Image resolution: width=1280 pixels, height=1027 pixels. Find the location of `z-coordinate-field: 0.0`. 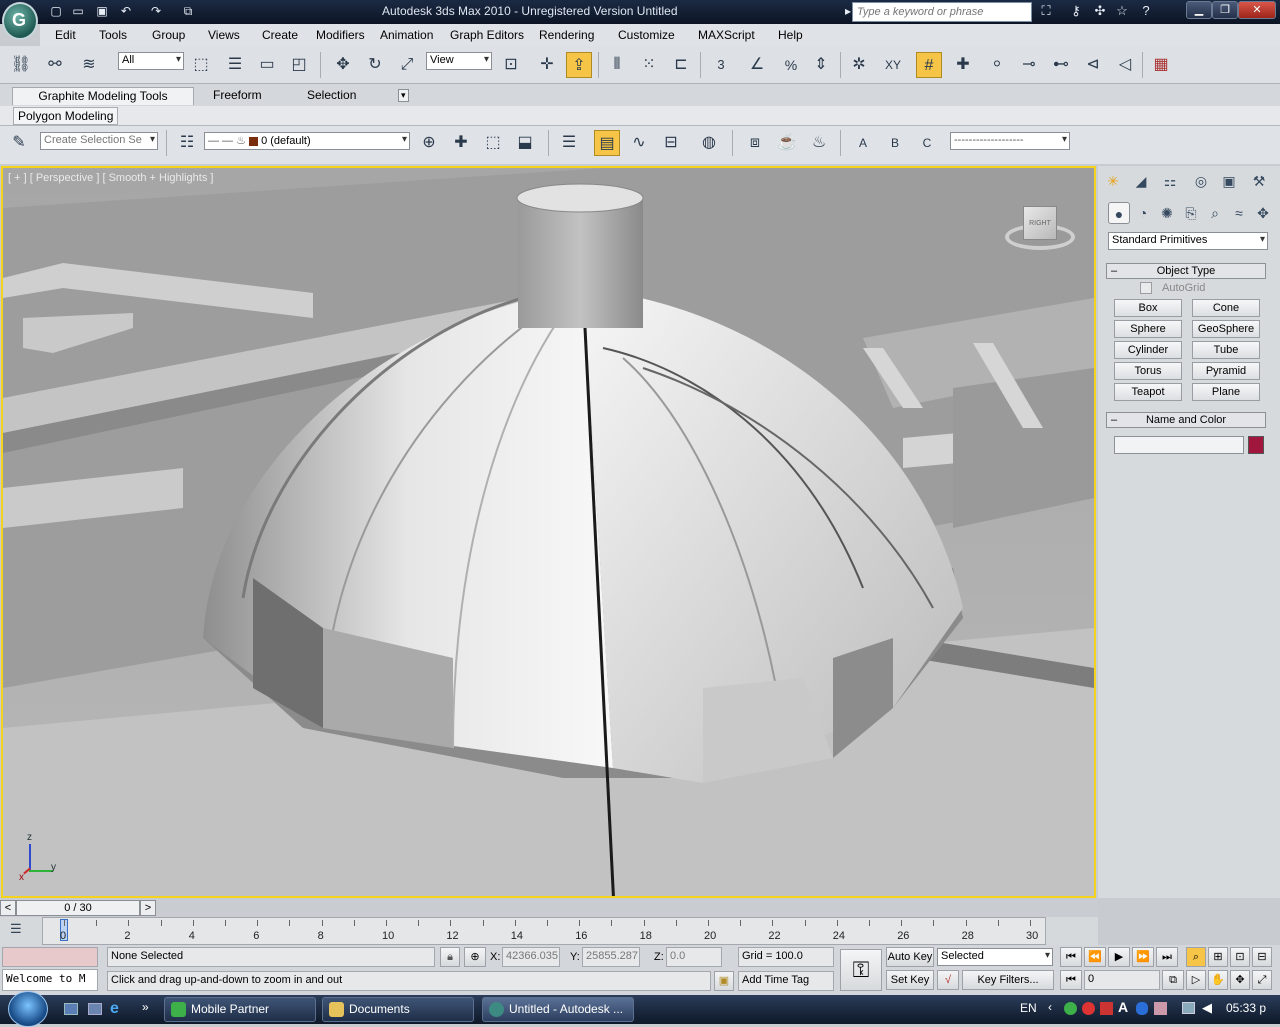

z-coordinate-field: 0.0 is located at coordinates (694, 957).